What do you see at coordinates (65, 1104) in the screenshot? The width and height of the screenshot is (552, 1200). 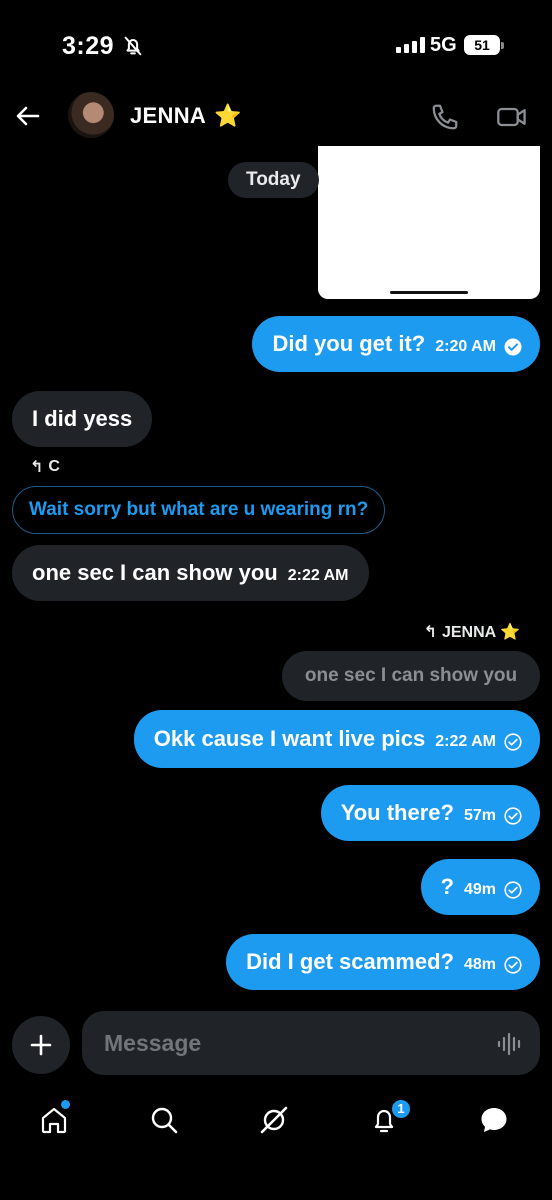 I see `home-unread-dot` at bounding box center [65, 1104].